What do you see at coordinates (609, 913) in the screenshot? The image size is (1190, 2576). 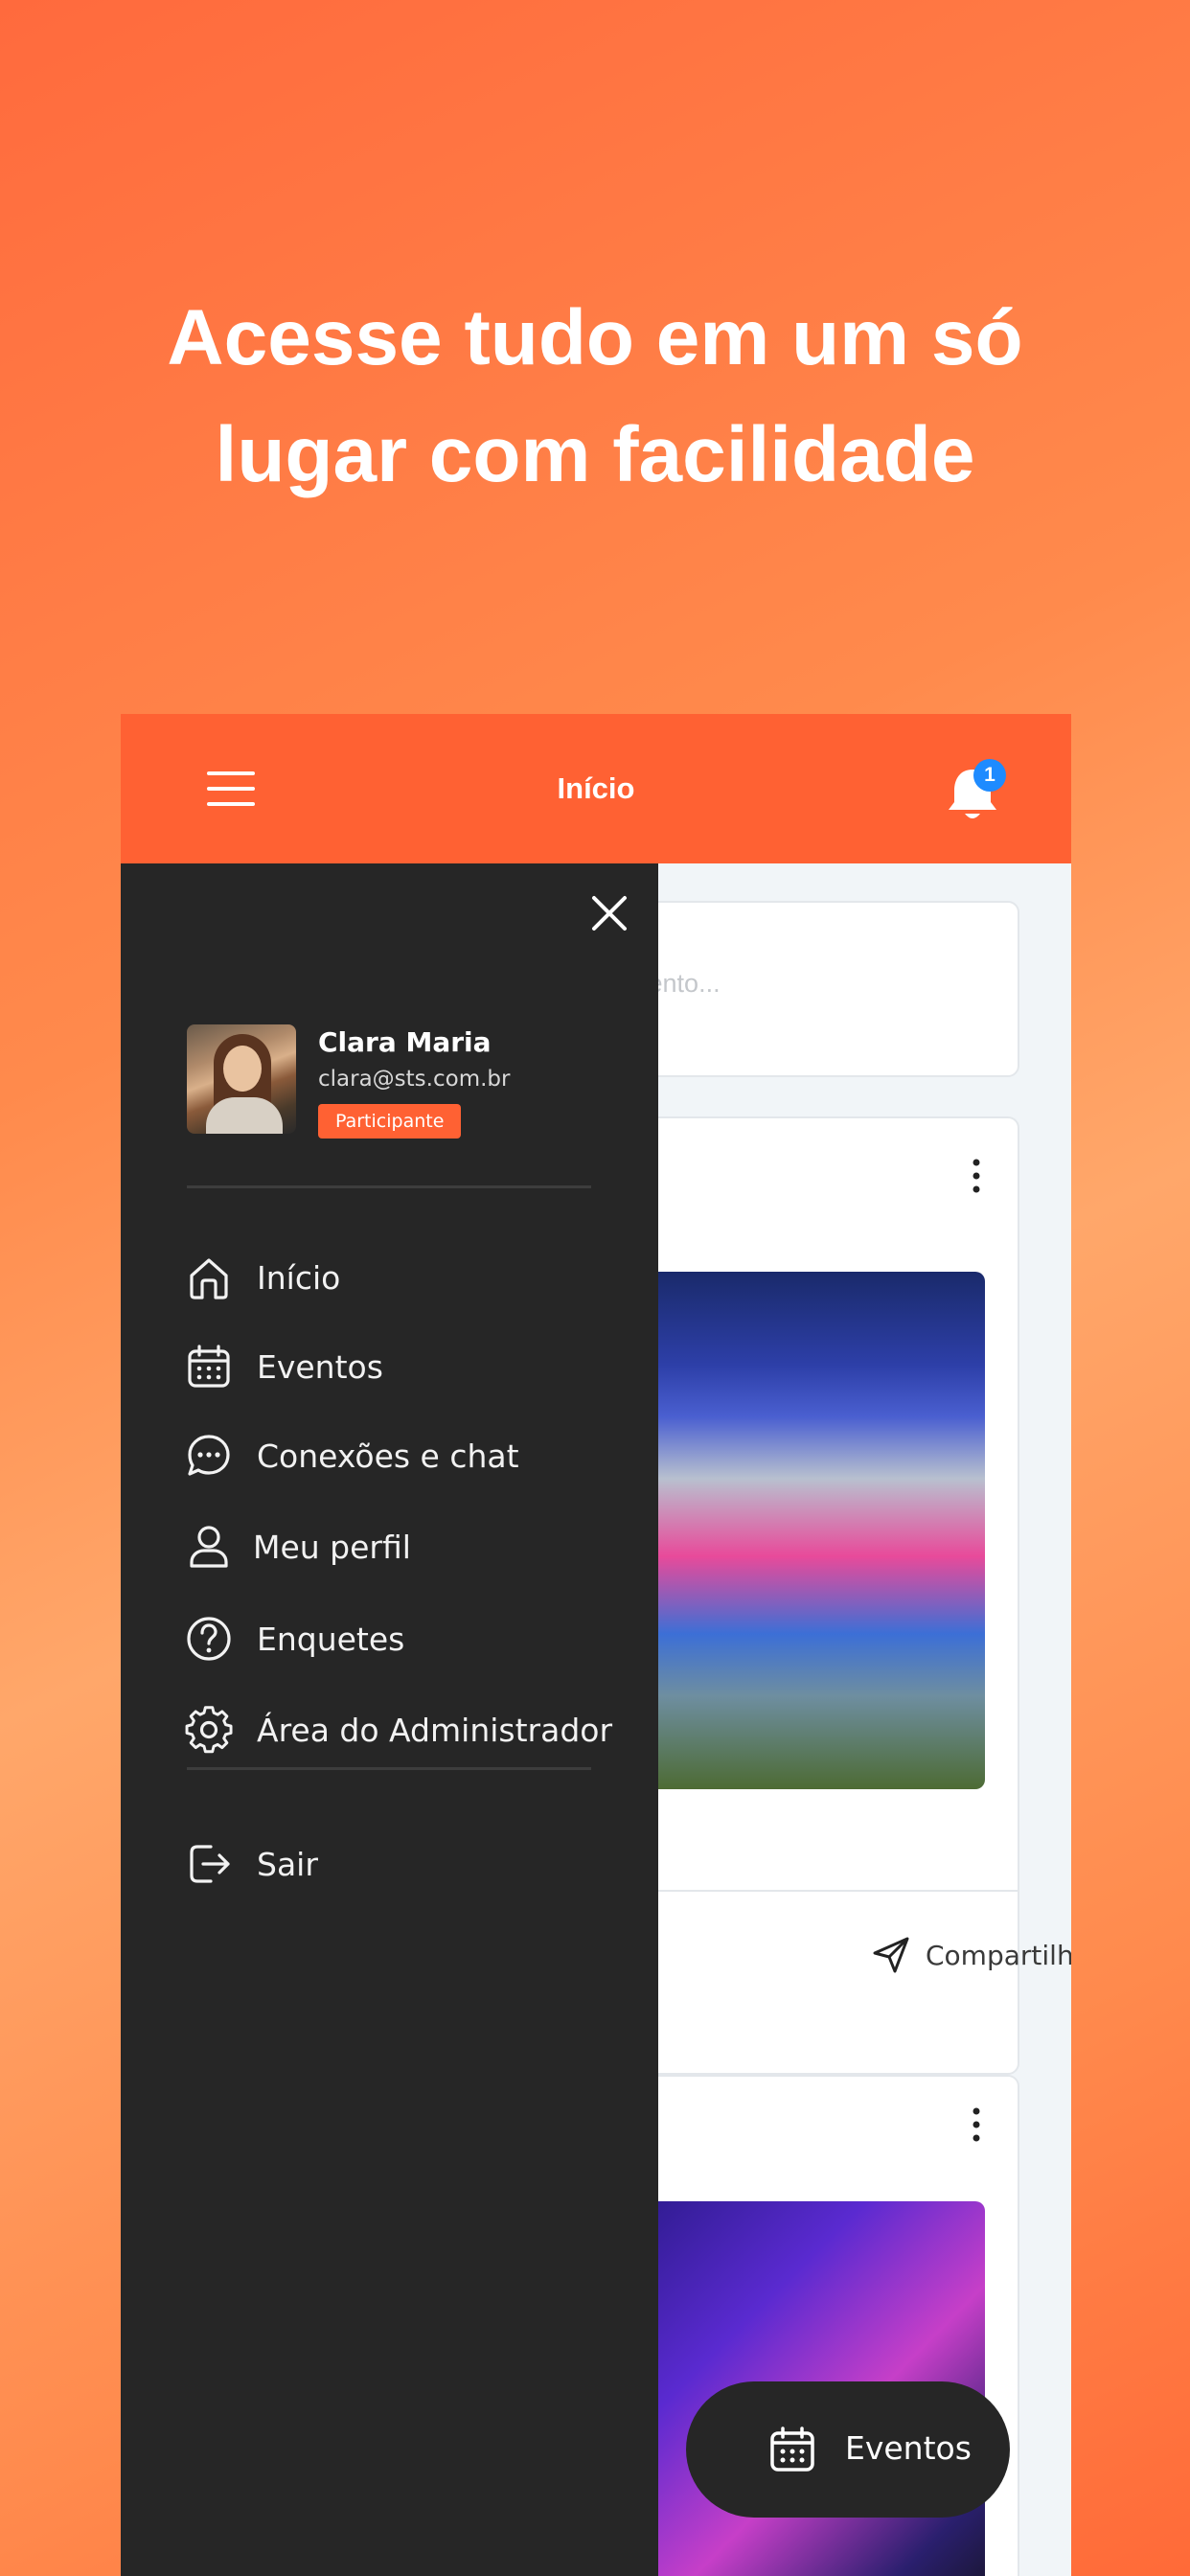 I see `close-icon` at bounding box center [609, 913].